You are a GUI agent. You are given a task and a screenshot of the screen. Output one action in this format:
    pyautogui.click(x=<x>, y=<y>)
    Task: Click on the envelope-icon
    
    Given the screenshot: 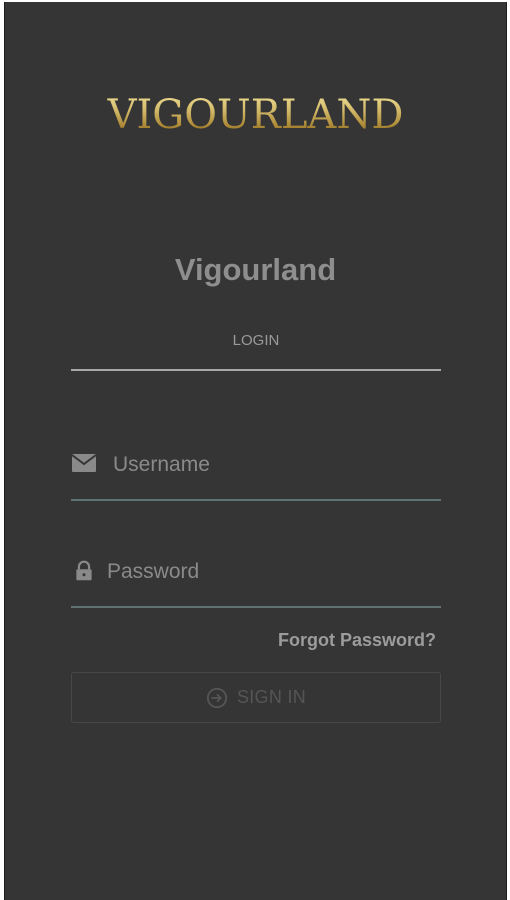 What is the action you would take?
    pyautogui.click(x=84, y=463)
    